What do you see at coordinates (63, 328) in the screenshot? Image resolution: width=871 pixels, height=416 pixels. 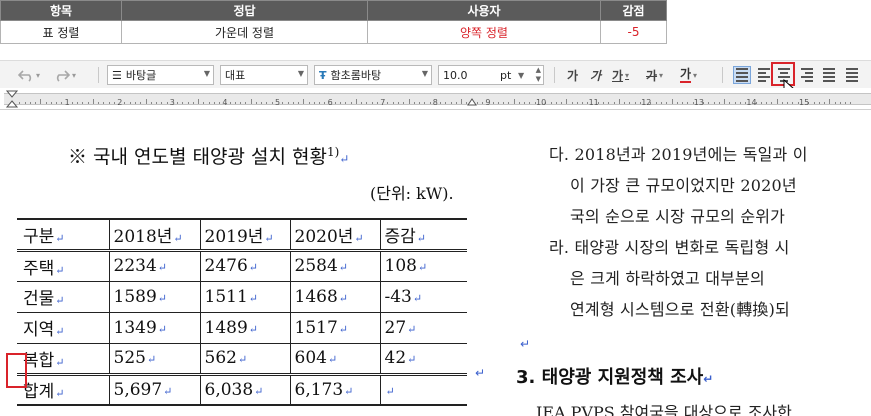 I see `table-cell: 지역↵` at bounding box center [63, 328].